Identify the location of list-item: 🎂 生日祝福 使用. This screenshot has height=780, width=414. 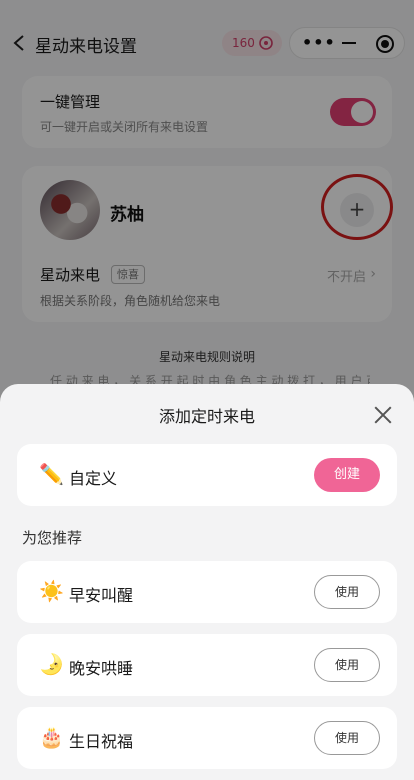
(207, 738).